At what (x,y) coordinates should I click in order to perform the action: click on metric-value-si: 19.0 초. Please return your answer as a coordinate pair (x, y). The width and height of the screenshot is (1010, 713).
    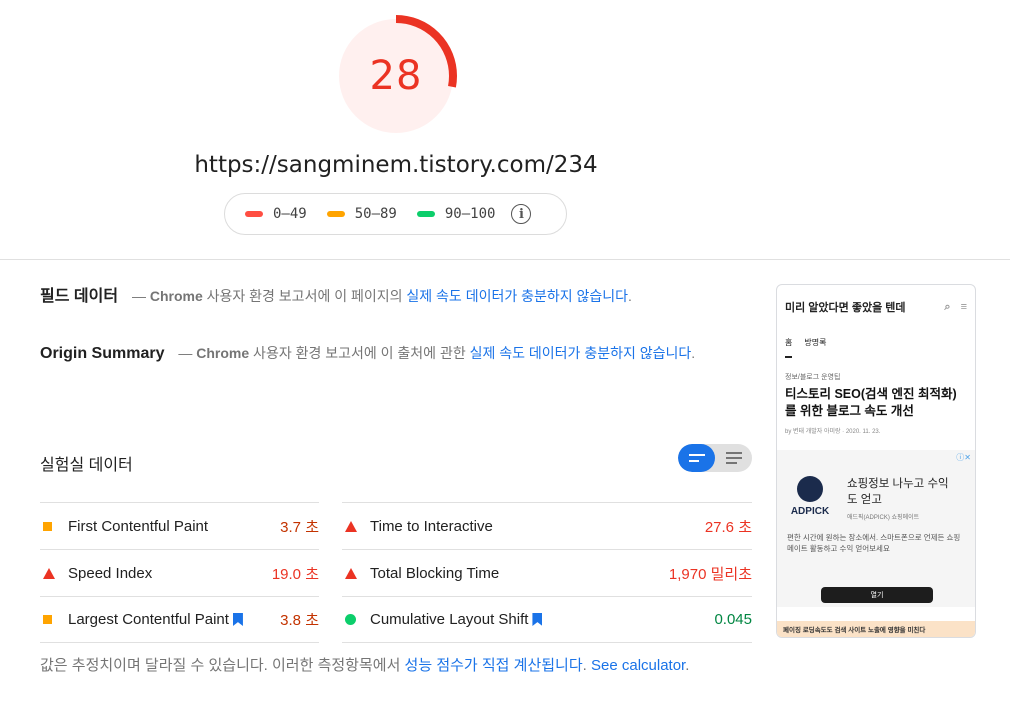
    Looking at the image, I should click on (295, 574).